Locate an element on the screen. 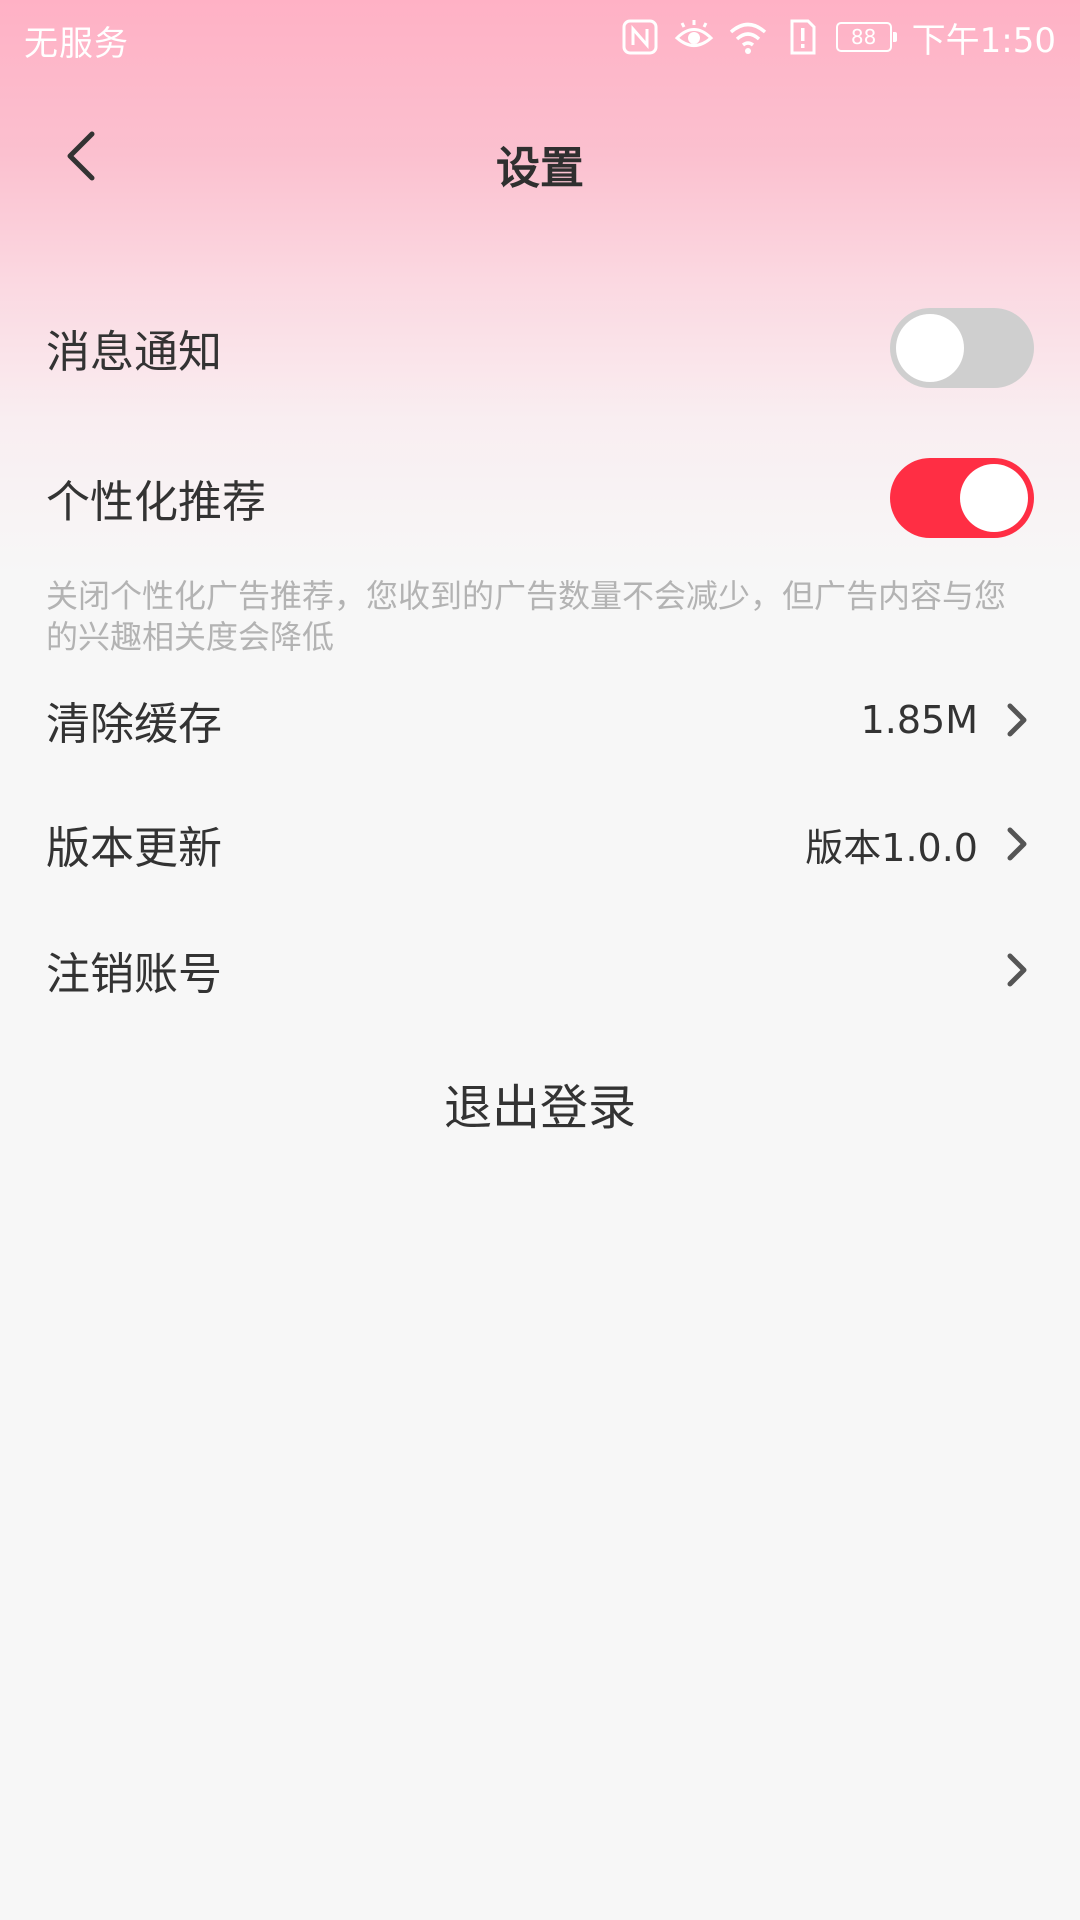 This screenshot has width=1080, height=1920. version-update-label: 版本更新 is located at coordinates (134, 848).